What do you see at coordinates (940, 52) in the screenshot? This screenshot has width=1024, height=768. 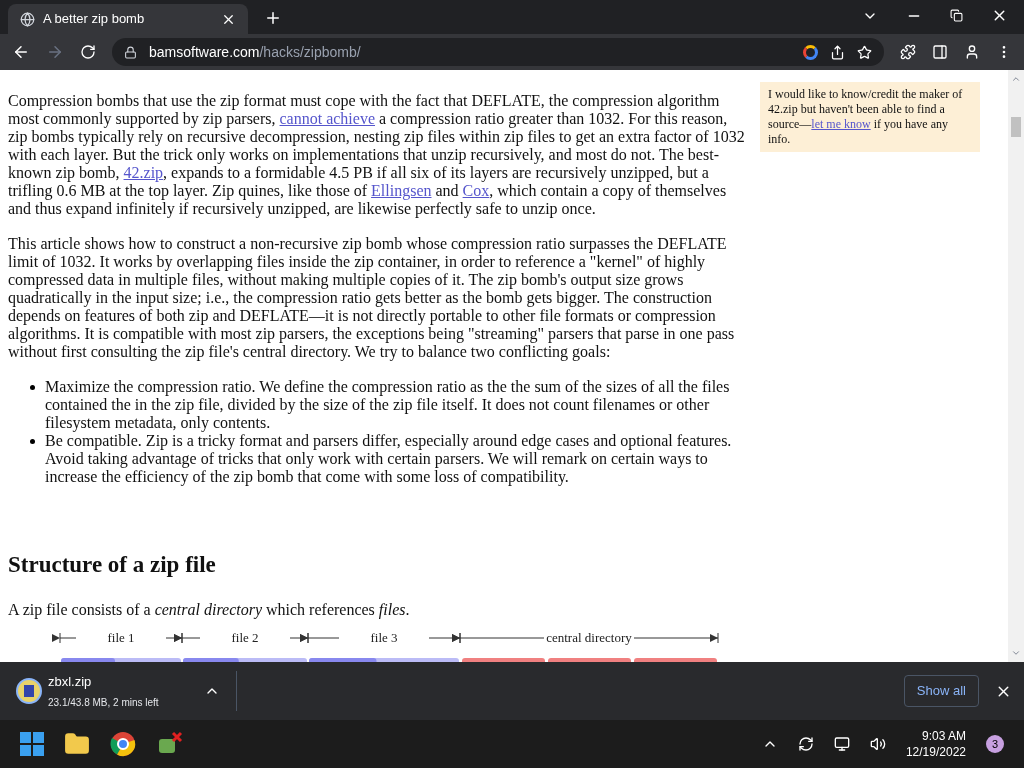 I see `side-panel-icon` at bounding box center [940, 52].